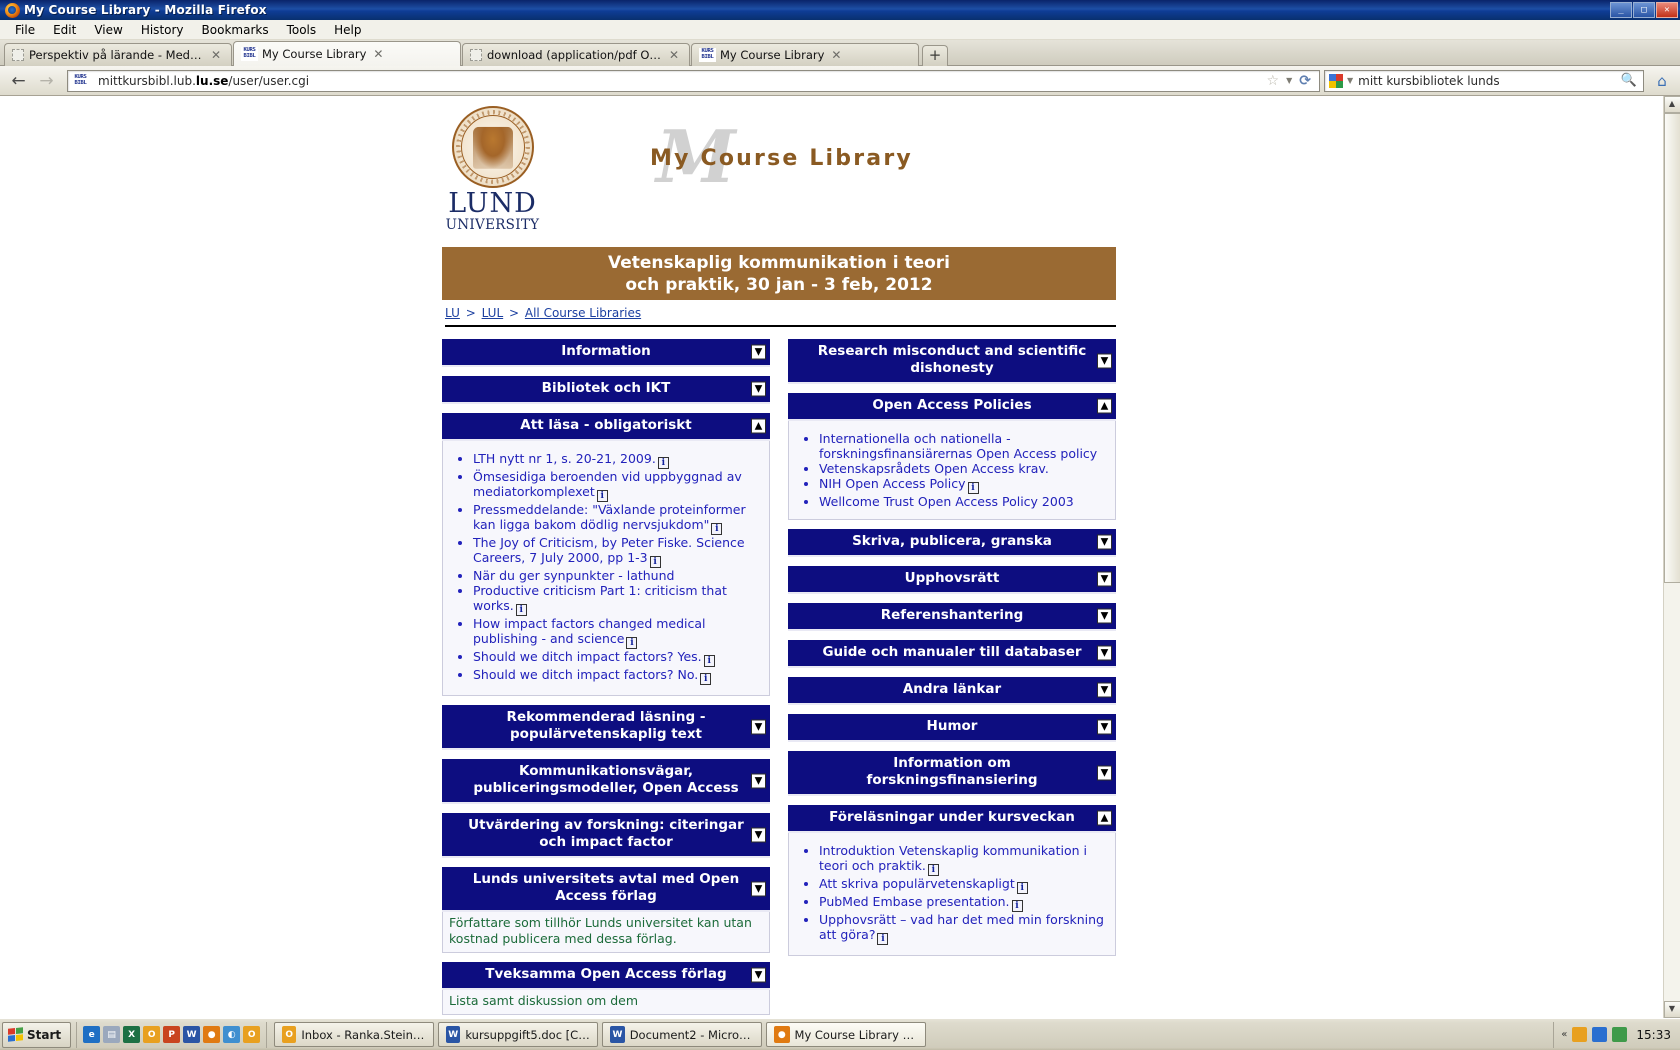  What do you see at coordinates (64, 30) in the screenshot?
I see `menu-edit: Edit` at bounding box center [64, 30].